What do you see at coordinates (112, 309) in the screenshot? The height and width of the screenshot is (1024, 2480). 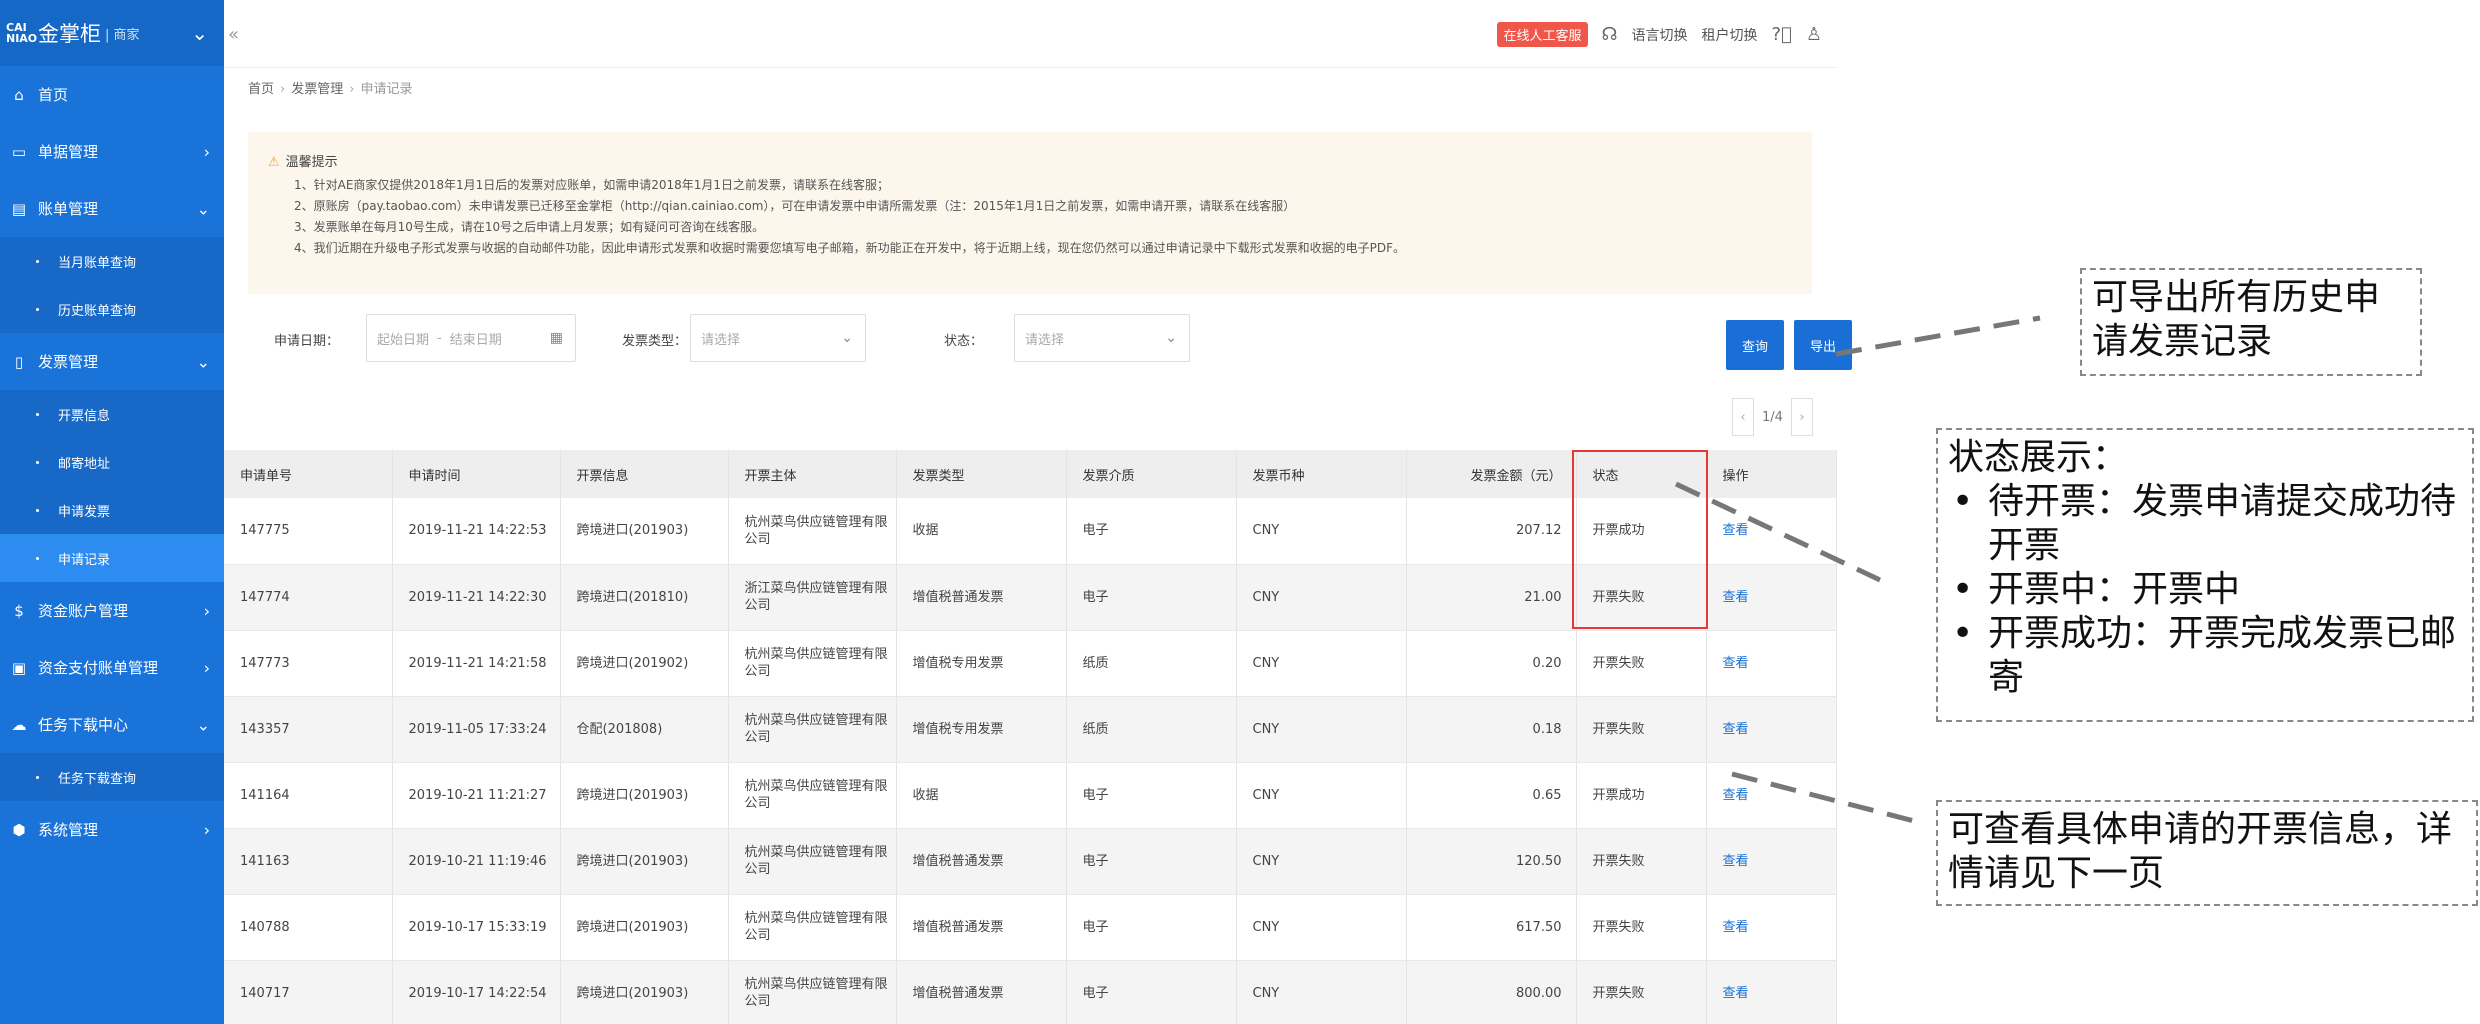 I see `sidebar-subitem: 历史账单查询` at bounding box center [112, 309].